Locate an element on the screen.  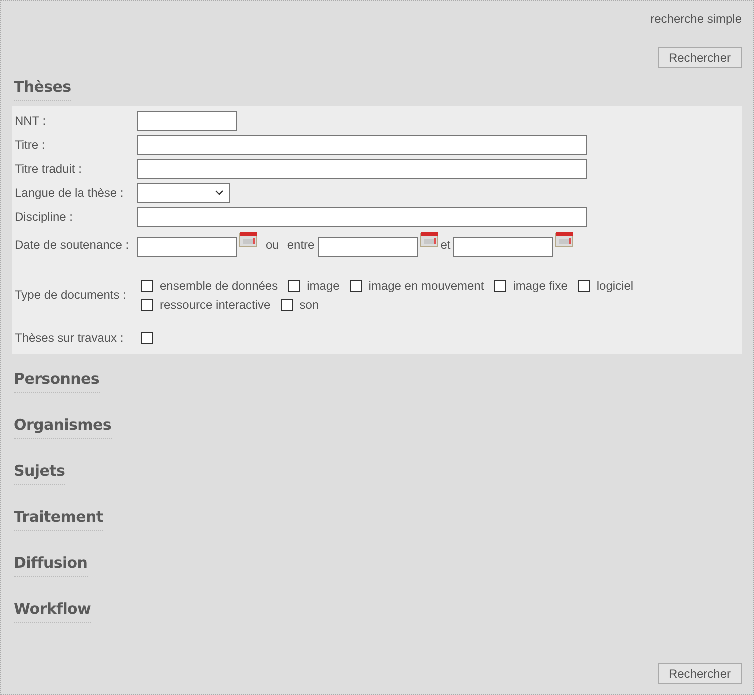
checkbox-label: image en mouvement is located at coordinates (426, 285).